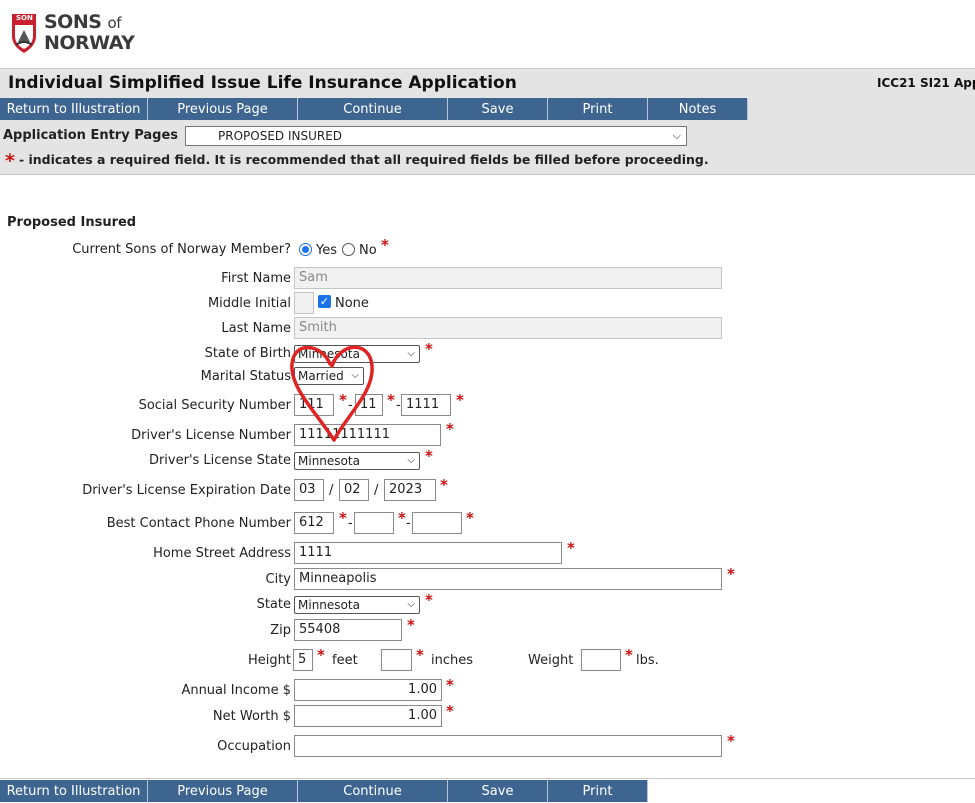 The width and height of the screenshot is (975, 803). What do you see at coordinates (245, 376) in the screenshot?
I see `marital-status-label: Marital Status` at bounding box center [245, 376].